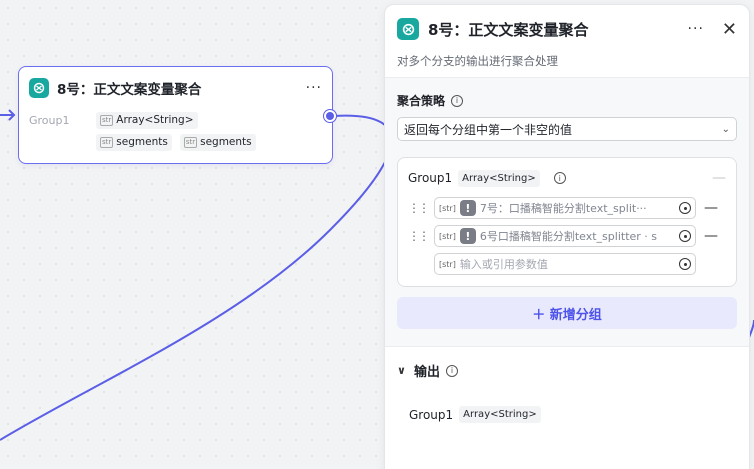  Describe the element at coordinates (430, 178) in the screenshot. I see `group-name: Group1` at that location.